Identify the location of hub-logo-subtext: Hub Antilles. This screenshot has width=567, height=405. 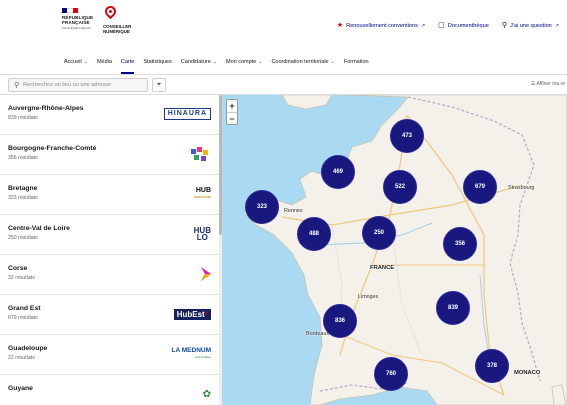
(203, 357).